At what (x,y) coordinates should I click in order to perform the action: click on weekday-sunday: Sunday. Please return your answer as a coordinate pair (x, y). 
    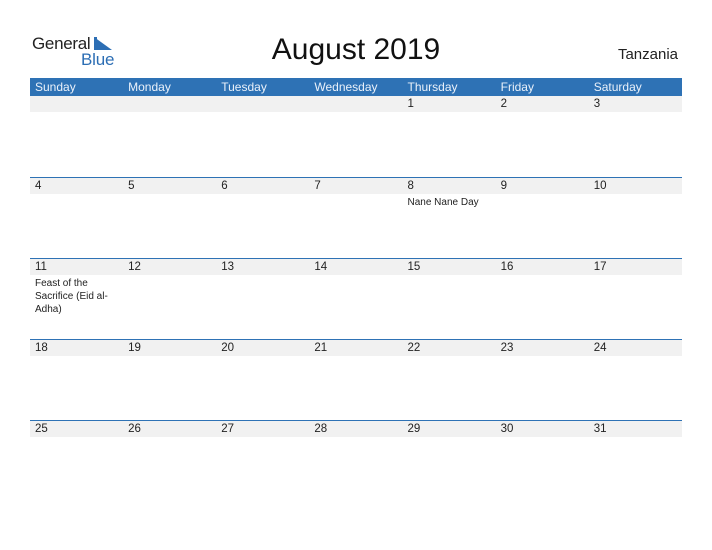
    Looking at the image, I should click on (55, 87).